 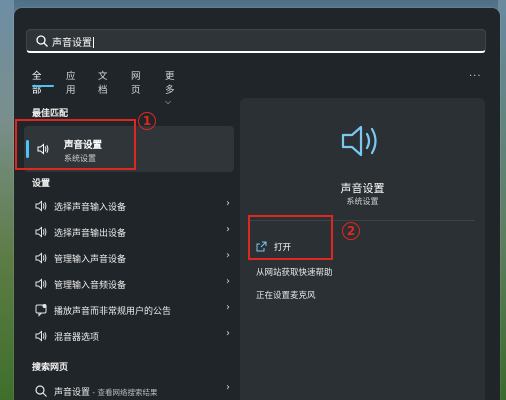 What do you see at coordinates (106, 393) in the screenshot?
I see `web-search-label: 声音设置 - 查看网络搜索结果` at bounding box center [106, 393].